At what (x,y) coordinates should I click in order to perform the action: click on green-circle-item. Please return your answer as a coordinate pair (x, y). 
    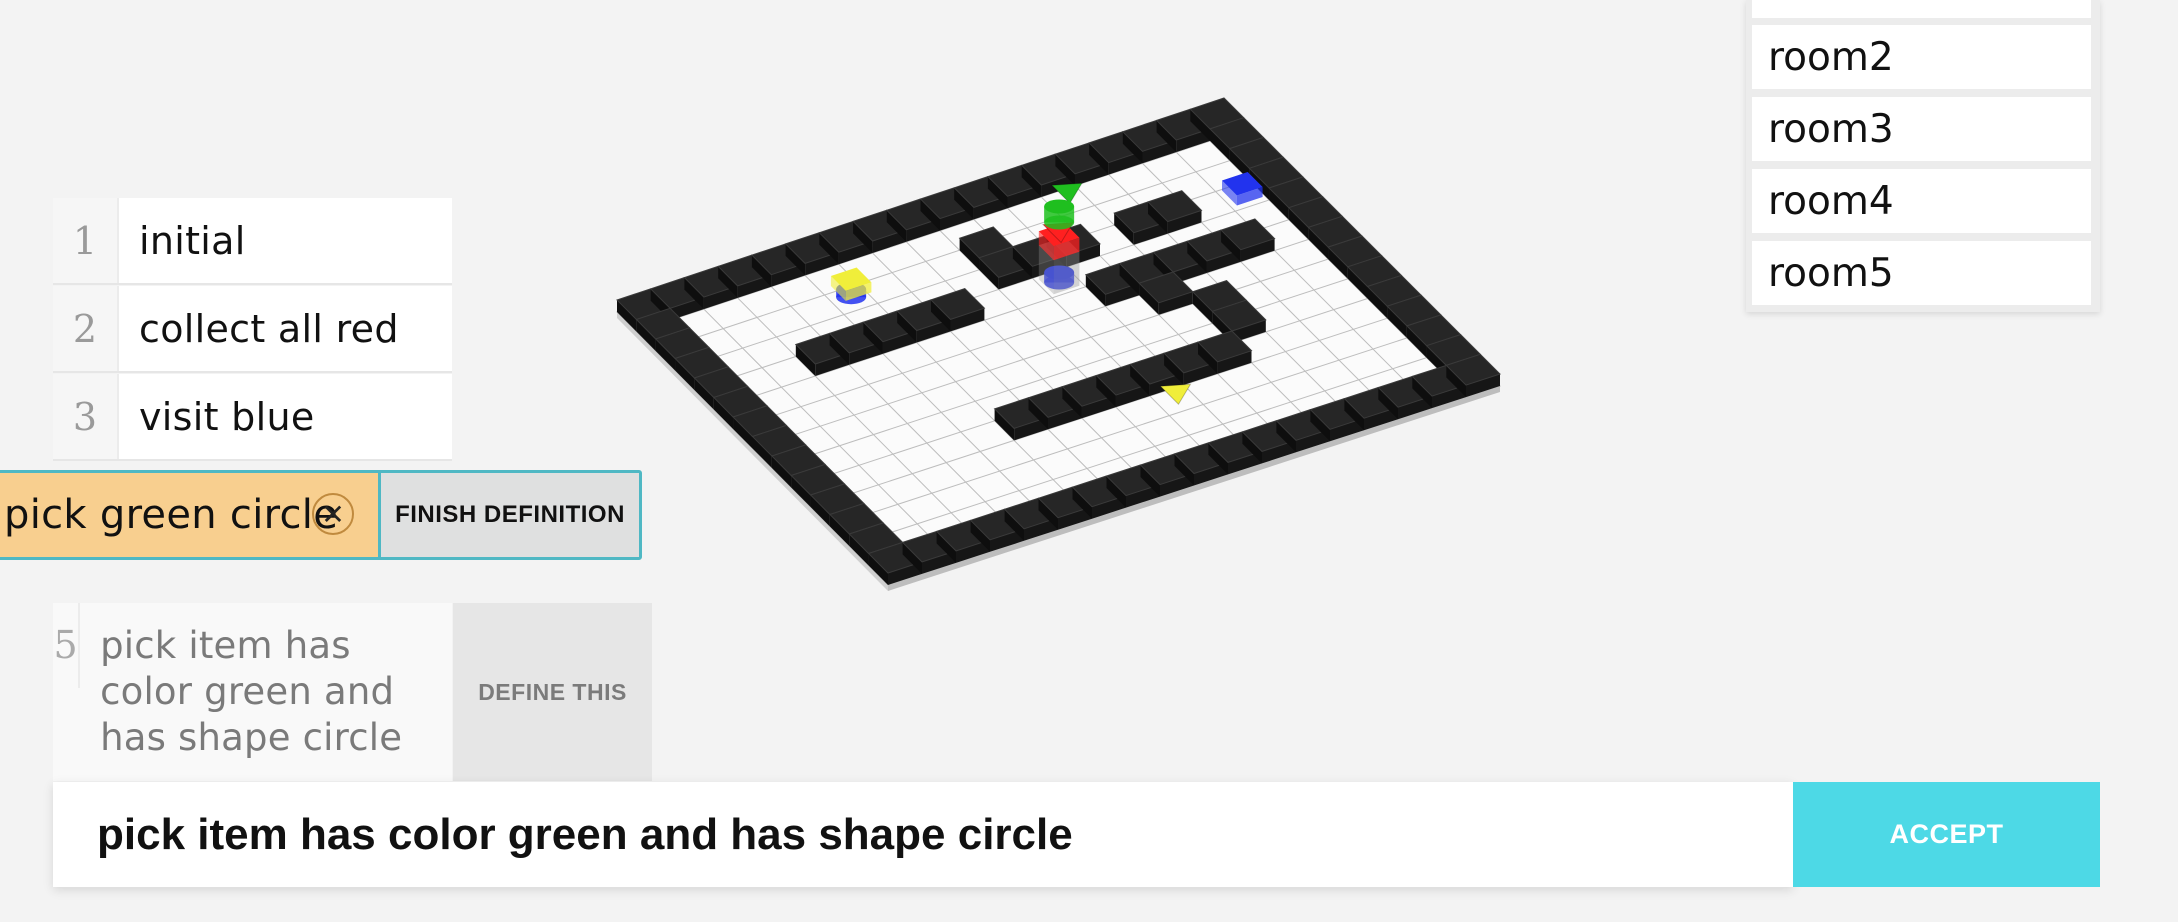
    Looking at the image, I should click on (1059, 206).